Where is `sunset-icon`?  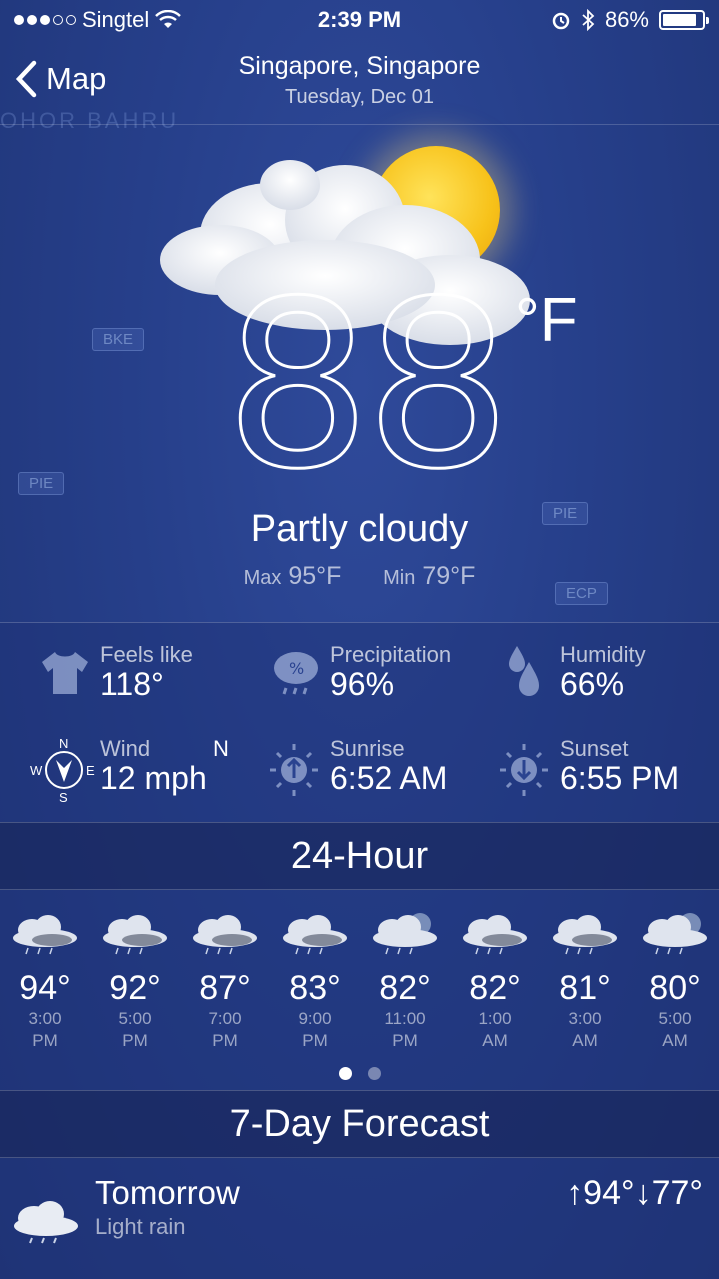
sunset-icon is located at coordinates (524, 770).